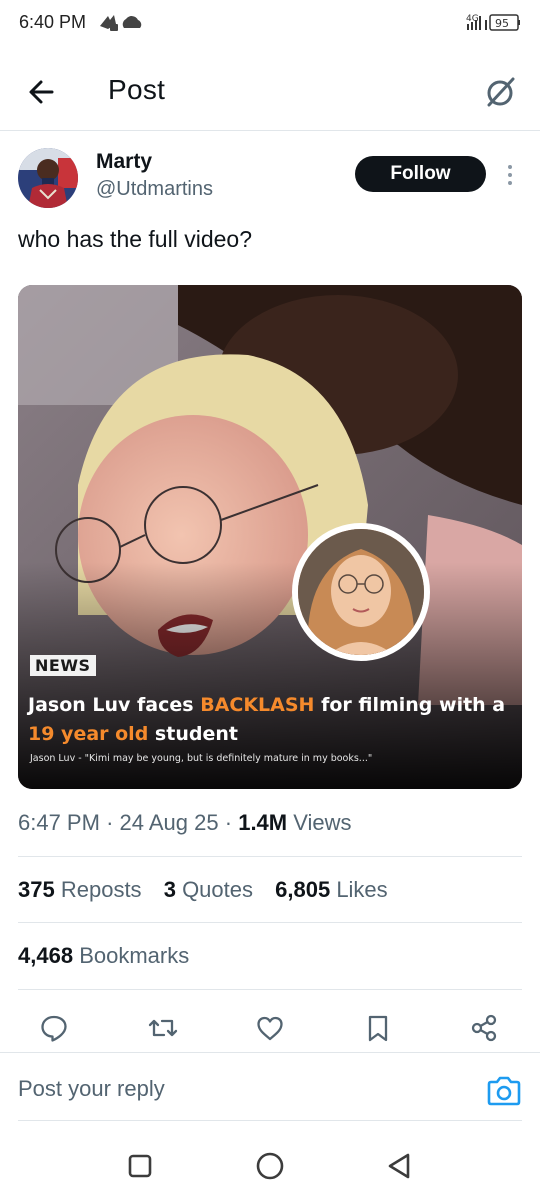 The height and width of the screenshot is (1200, 540). I want to click on battery-level: 95, so click(502, 23).